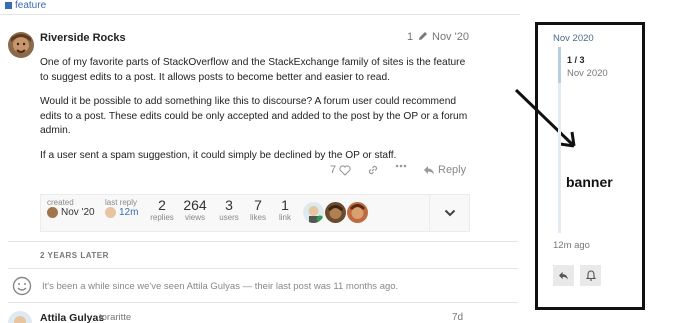 This screenshot has width=690, height=323. Describe the element at coordinates (129, 212) in the screenshot. I see `last-reply-value: 12m` at that location.